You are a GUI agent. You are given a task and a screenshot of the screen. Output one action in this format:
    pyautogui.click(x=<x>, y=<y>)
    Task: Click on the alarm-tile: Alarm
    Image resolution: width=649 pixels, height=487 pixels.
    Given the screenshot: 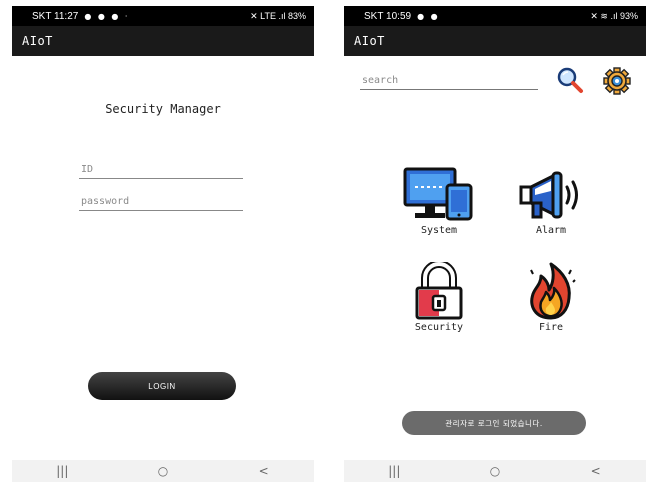 What is the action you would take?
    pyautogui.click(x=551, y=201)
    